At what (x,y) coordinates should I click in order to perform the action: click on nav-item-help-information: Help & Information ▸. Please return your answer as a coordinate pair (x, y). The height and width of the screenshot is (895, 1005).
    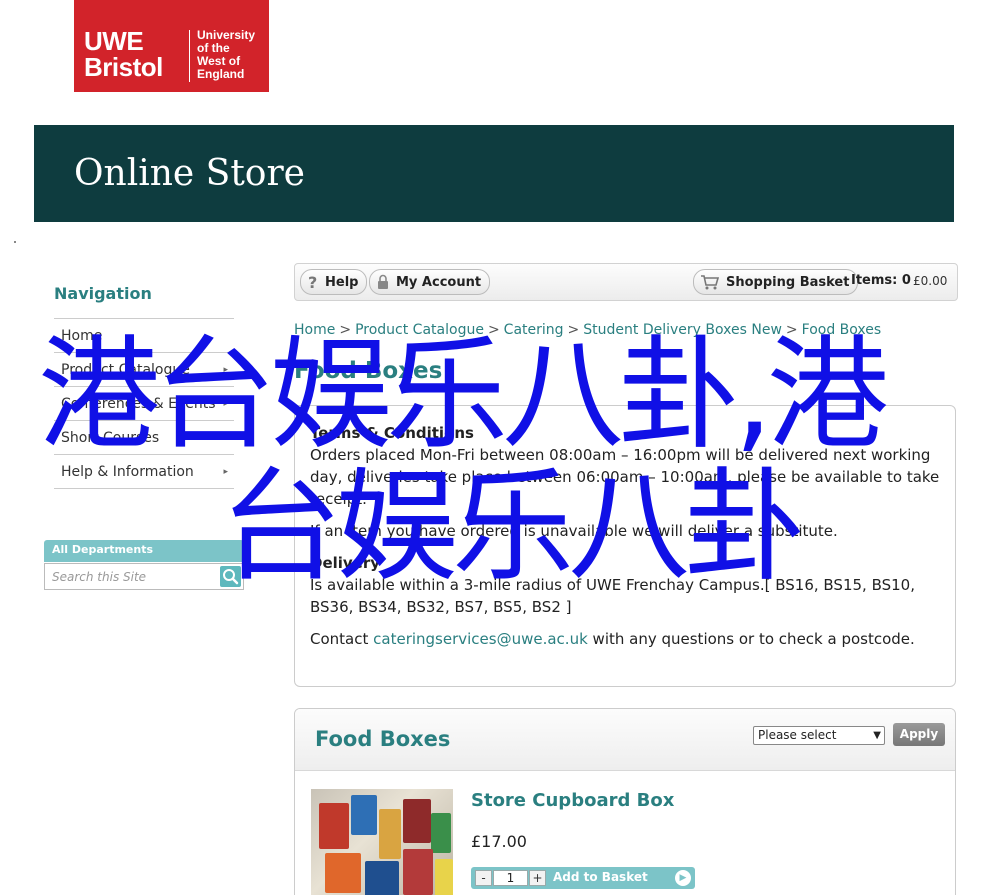
    Looking at the image, I should click on (144, 472).